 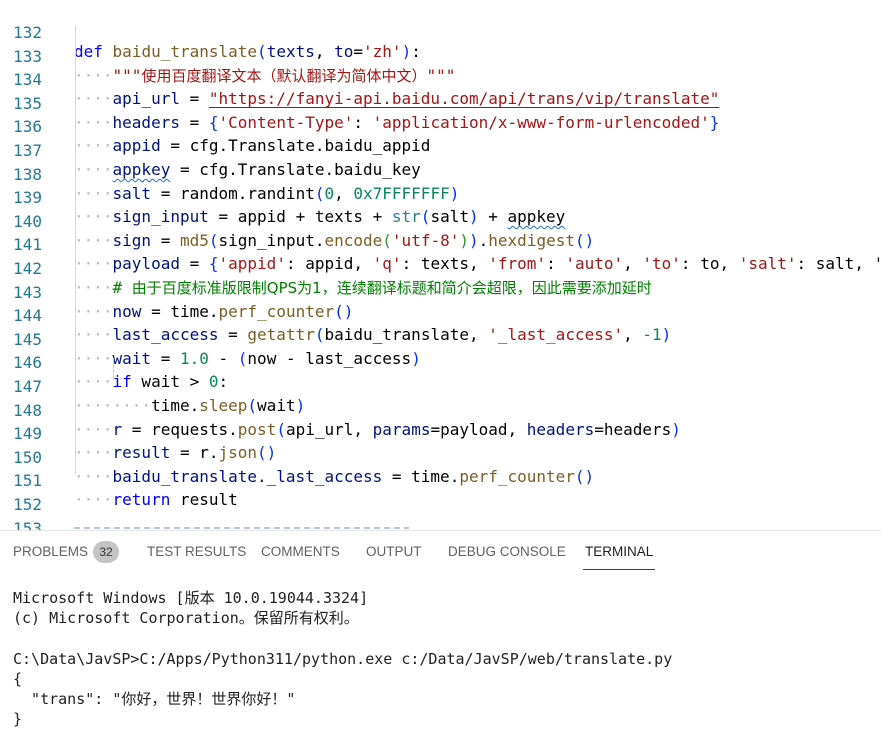 I want to click on tab-output: OUTPUT, so click(x=394, y=551).